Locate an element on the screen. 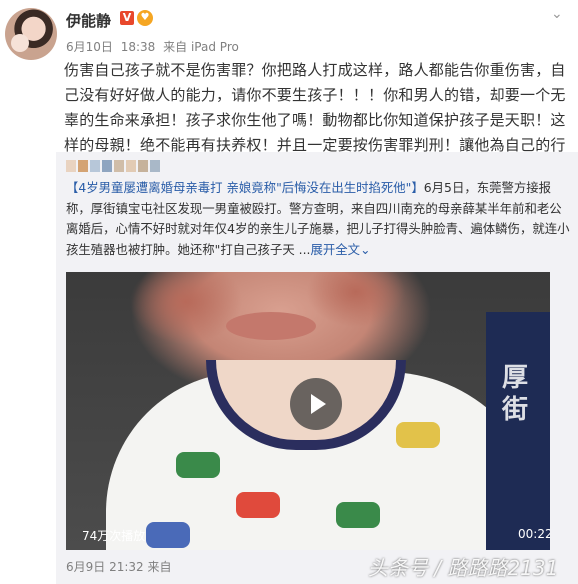 The height and width of the screenshot is (584, 578). fan-badge-icon: ♥ is located at coordinates (145, 18).